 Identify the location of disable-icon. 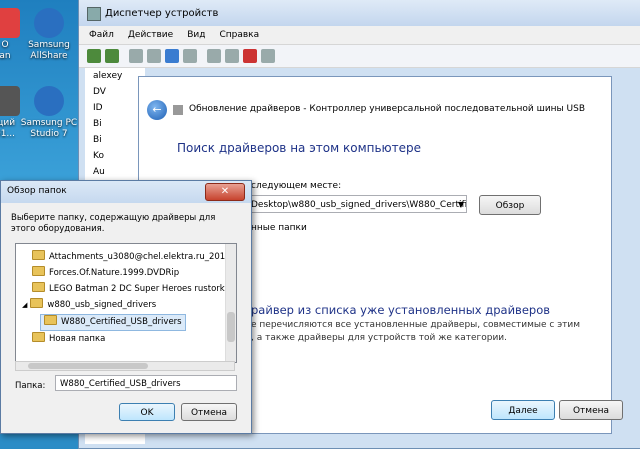
(268, 56).